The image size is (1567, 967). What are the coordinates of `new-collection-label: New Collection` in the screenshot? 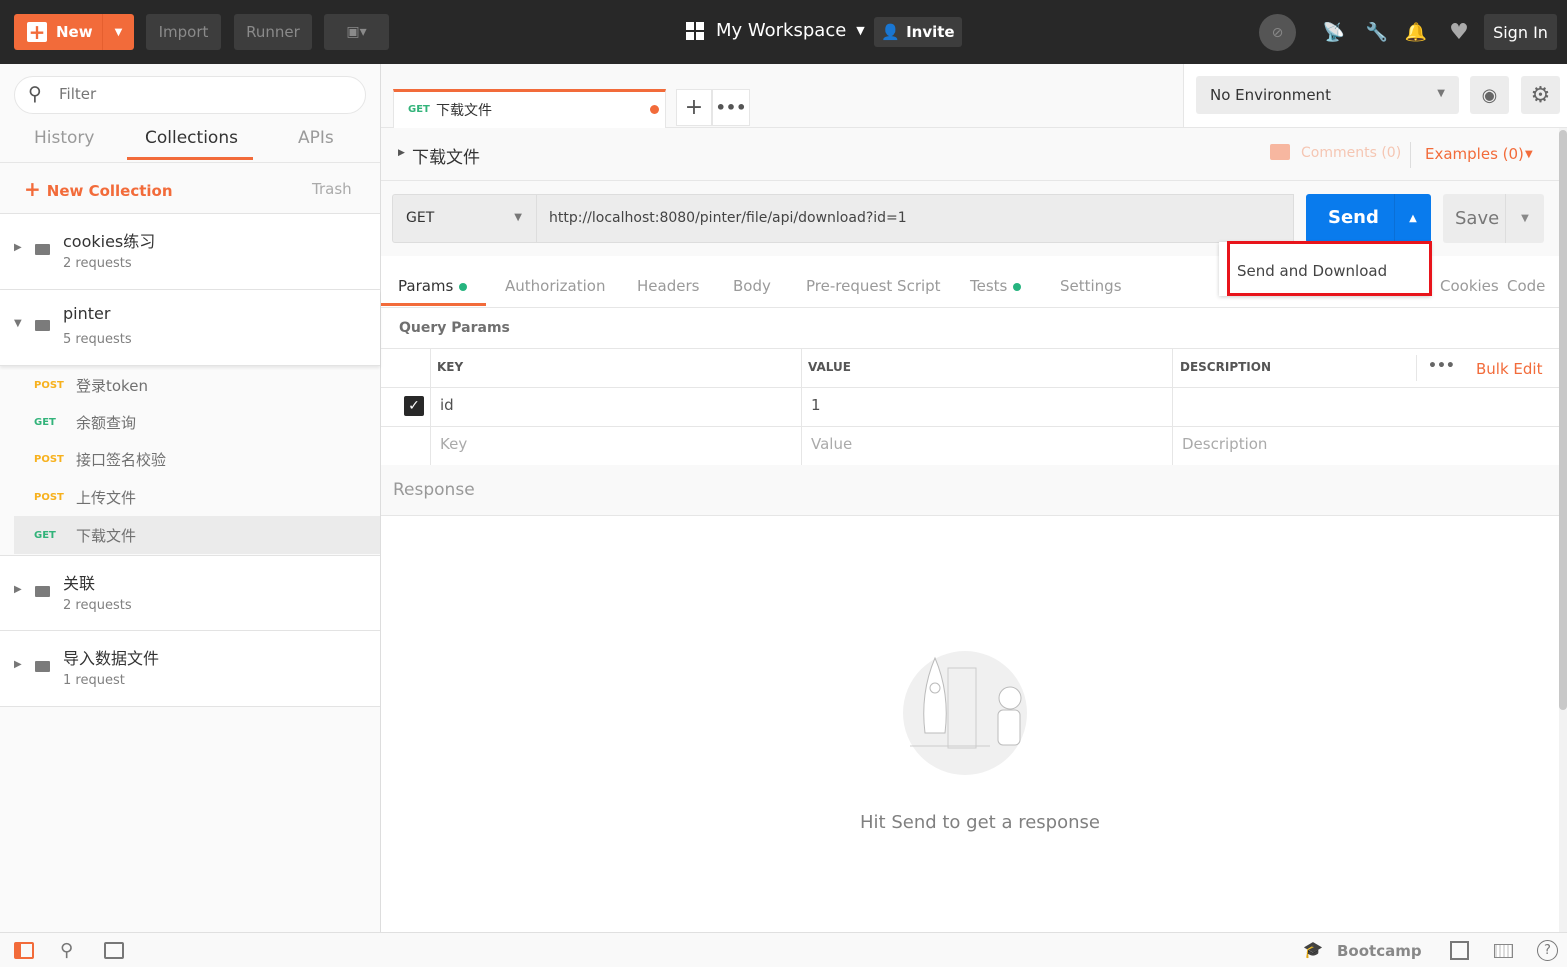 It's located at (109, 191).